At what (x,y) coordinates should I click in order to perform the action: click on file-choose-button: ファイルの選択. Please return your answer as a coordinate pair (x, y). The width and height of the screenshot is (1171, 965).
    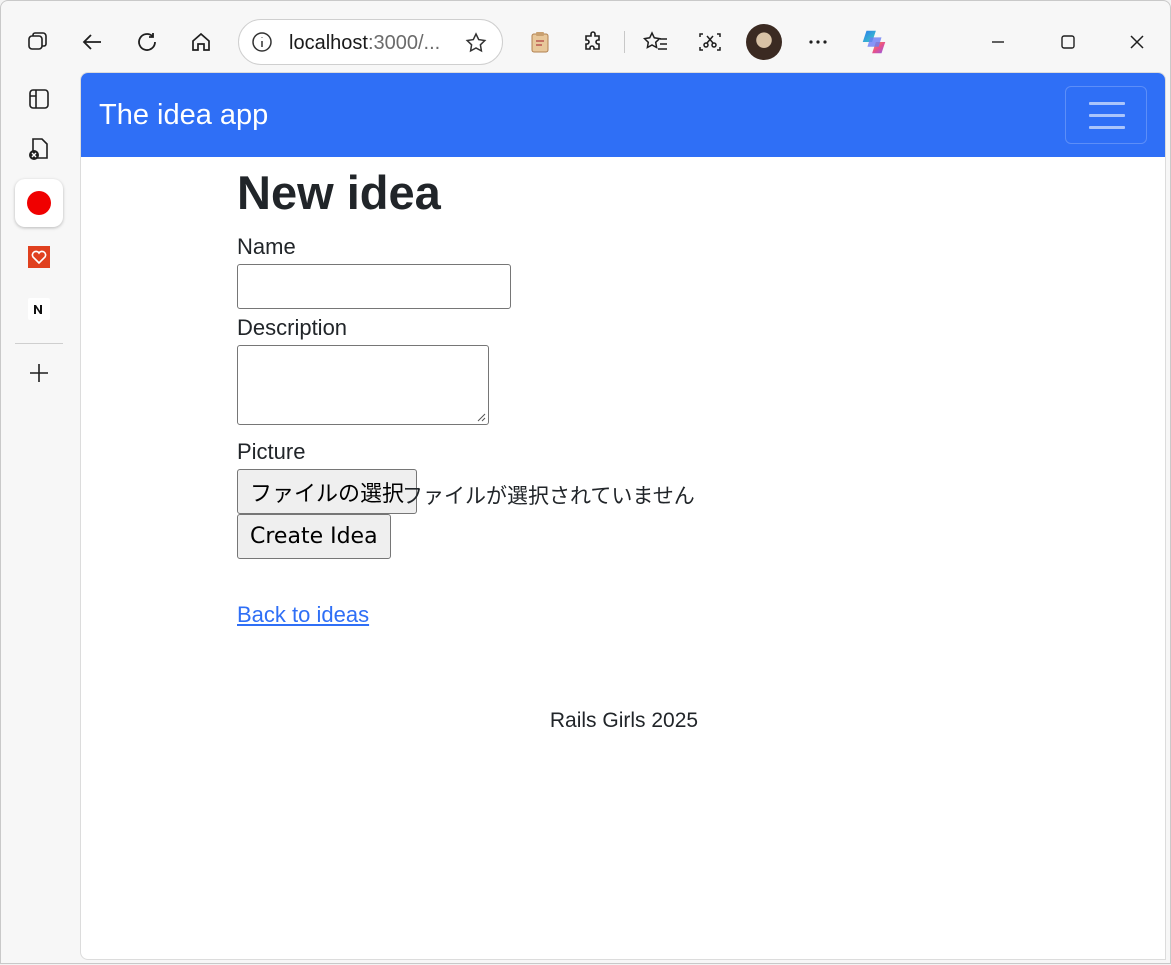
    Looking at the image, I should click on (327, 491).